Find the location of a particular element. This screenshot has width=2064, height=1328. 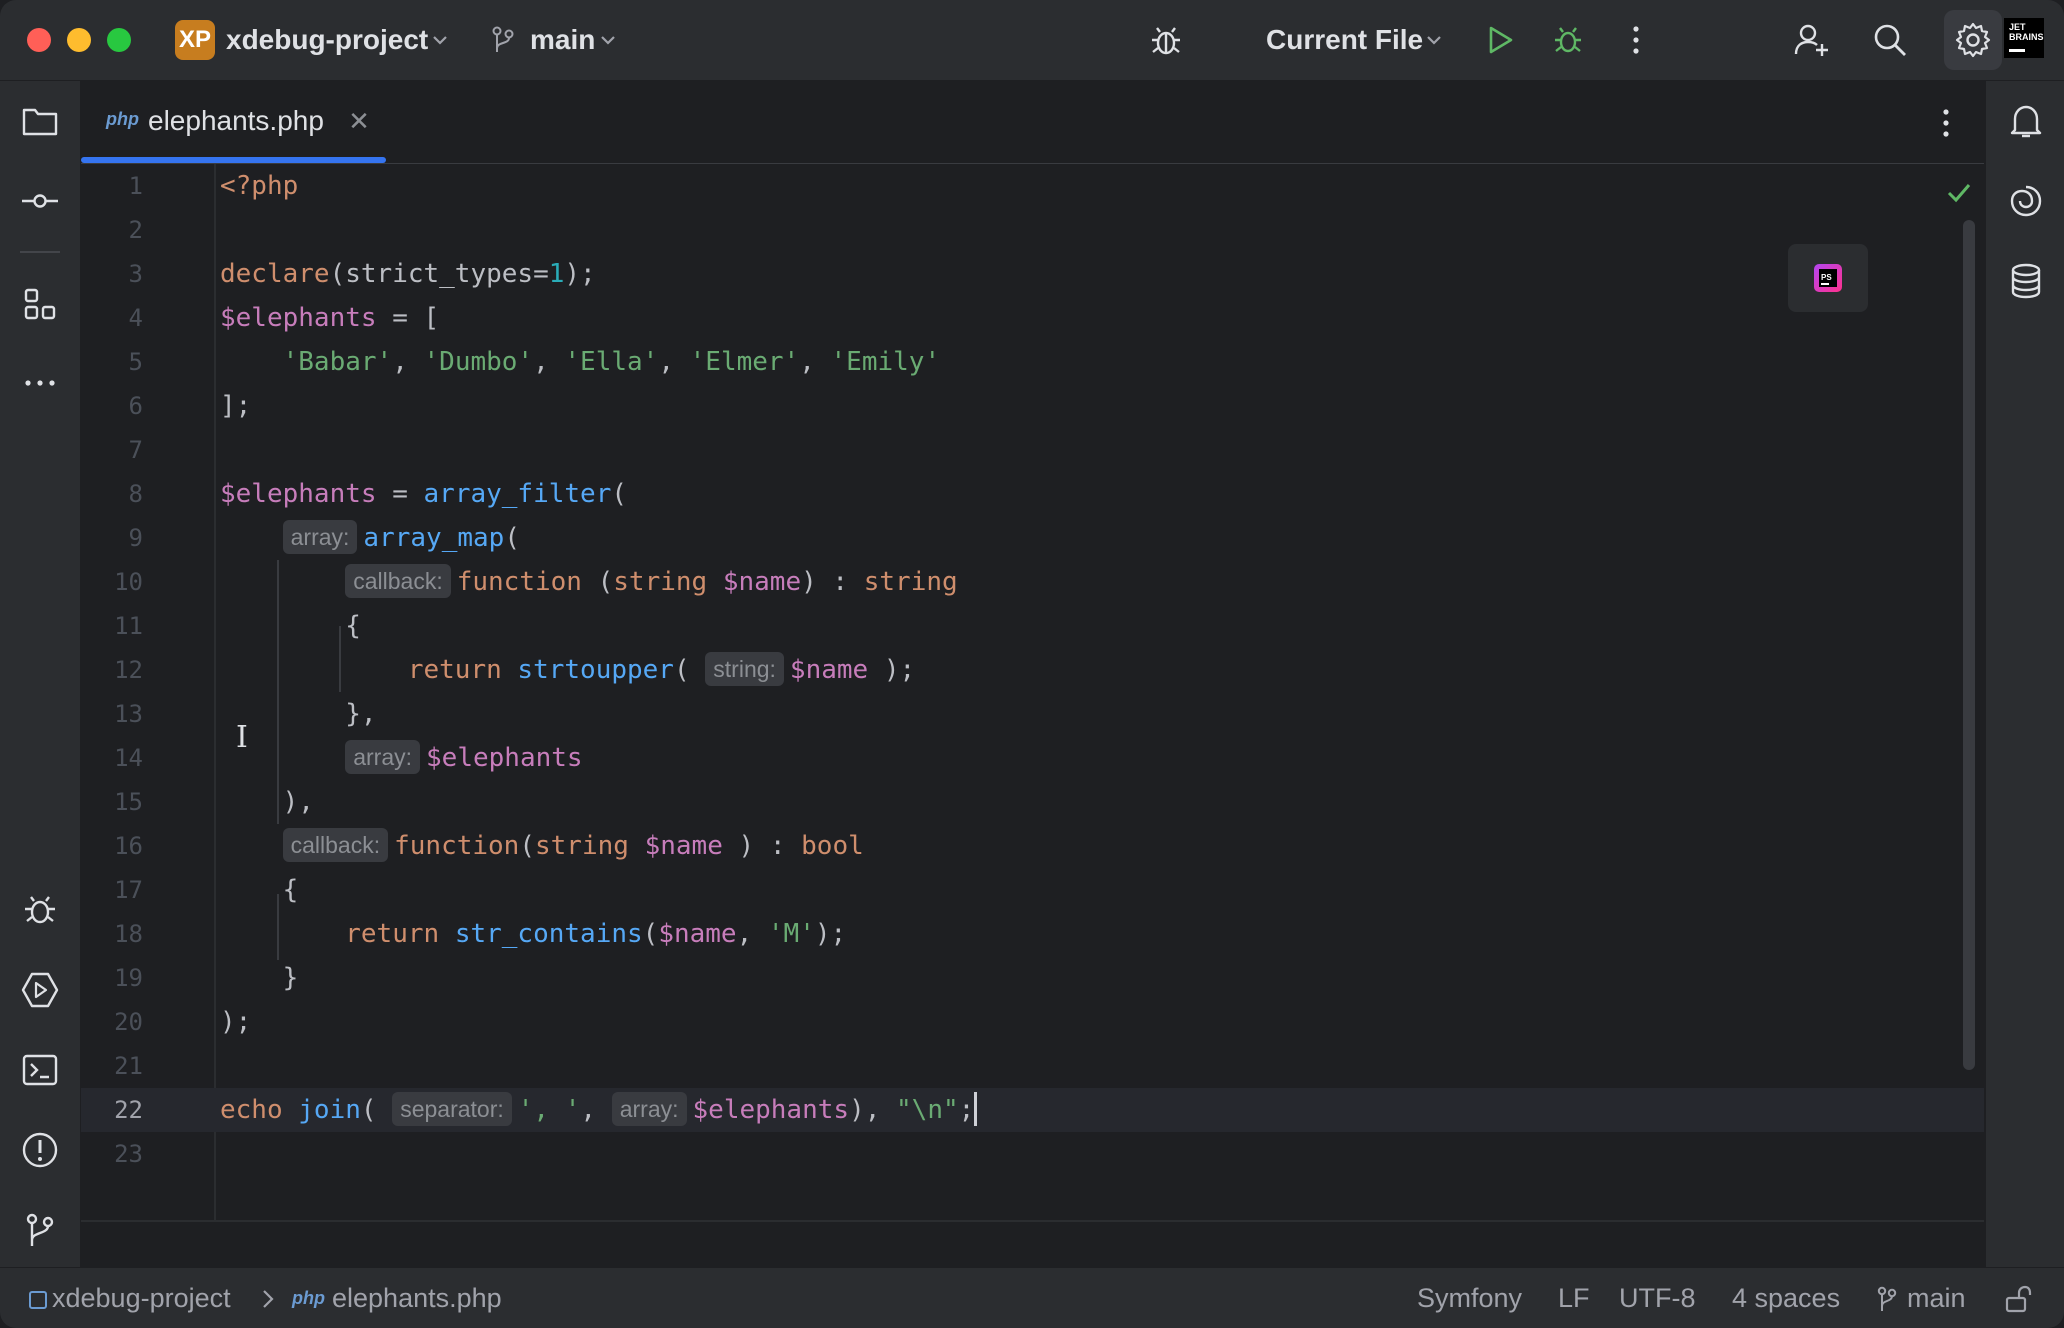

git-branch-icon is located at coordinates (1887, 1298).